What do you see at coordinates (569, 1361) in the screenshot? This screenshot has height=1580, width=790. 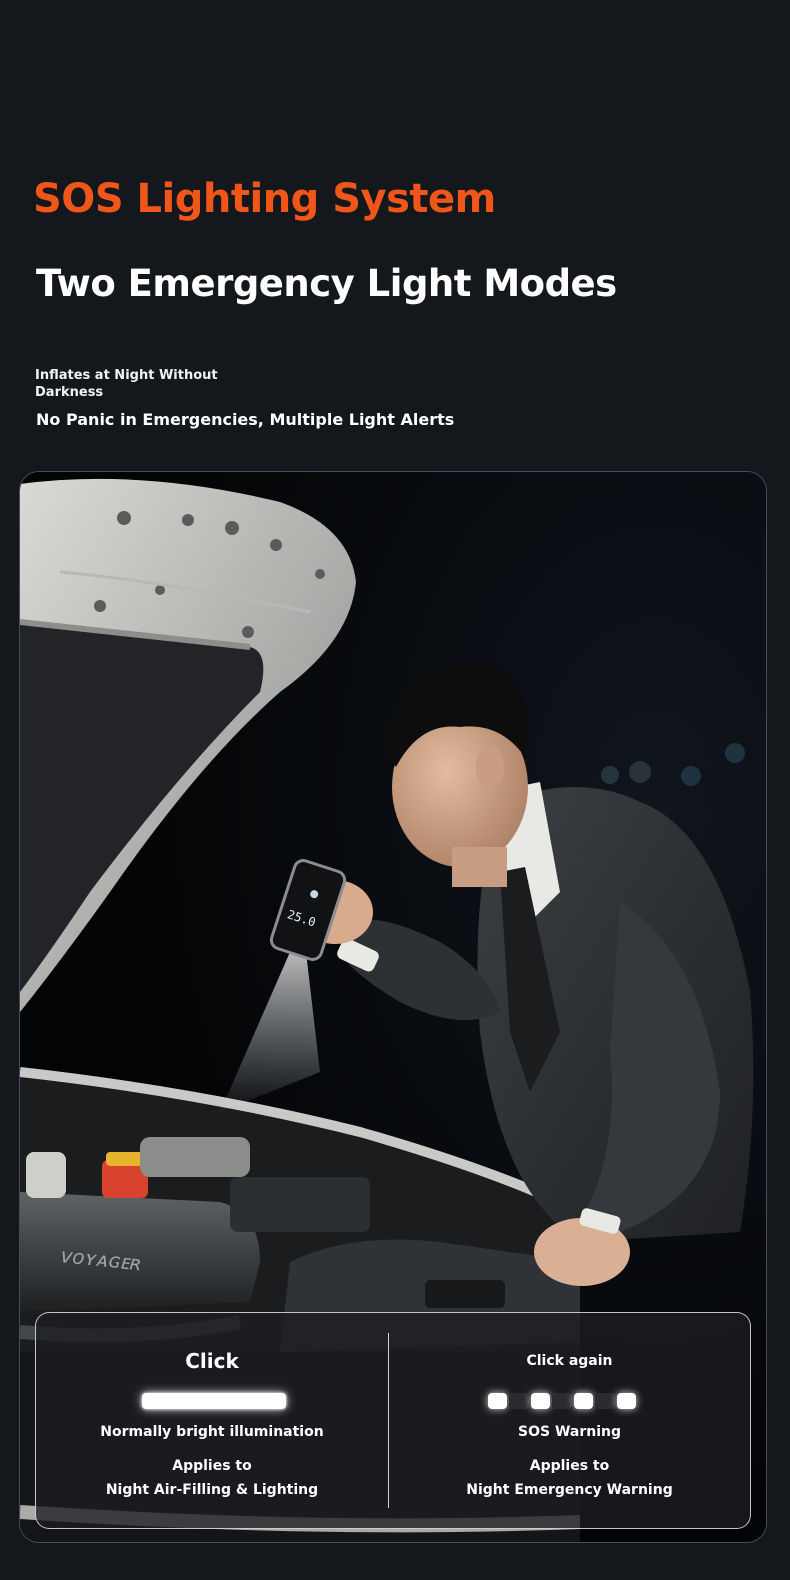 I see `mode-sos-action: Click again` at bounding box center [569, 1361].